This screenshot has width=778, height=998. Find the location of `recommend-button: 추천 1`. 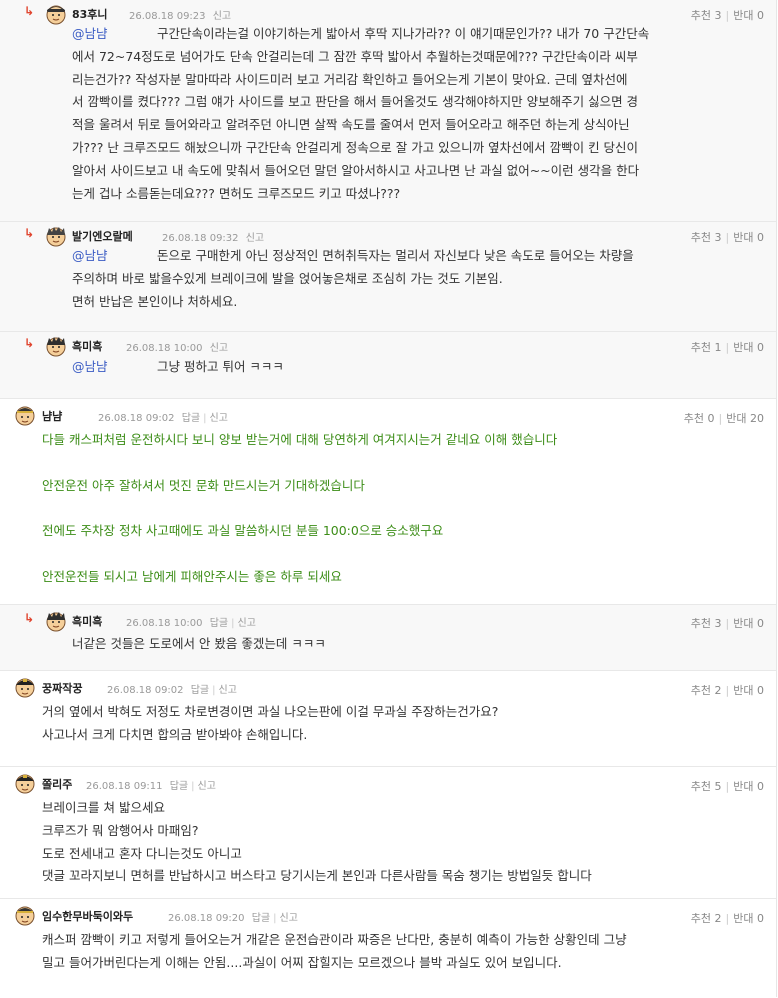

recommend-button: 추천 1 is located at coordinates (706, 347).